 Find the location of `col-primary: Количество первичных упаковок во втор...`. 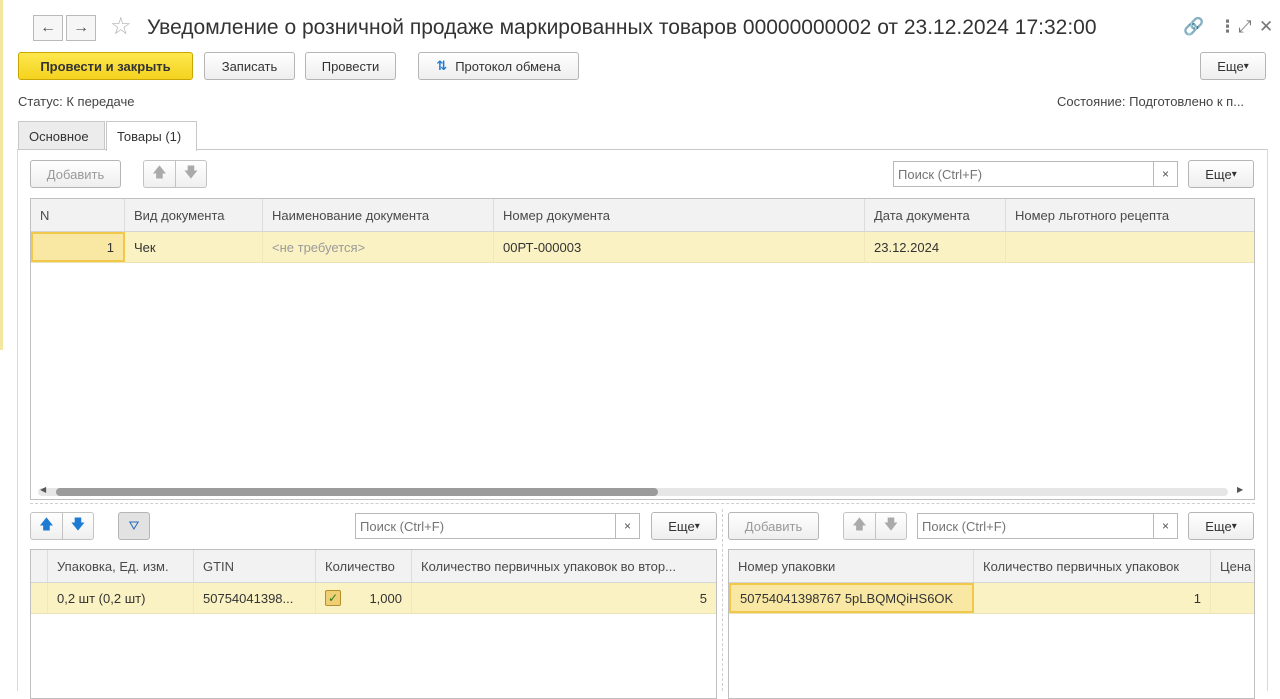

col-primary: Количество первичных упаковок во втор... is located at coordinates (564, 566).